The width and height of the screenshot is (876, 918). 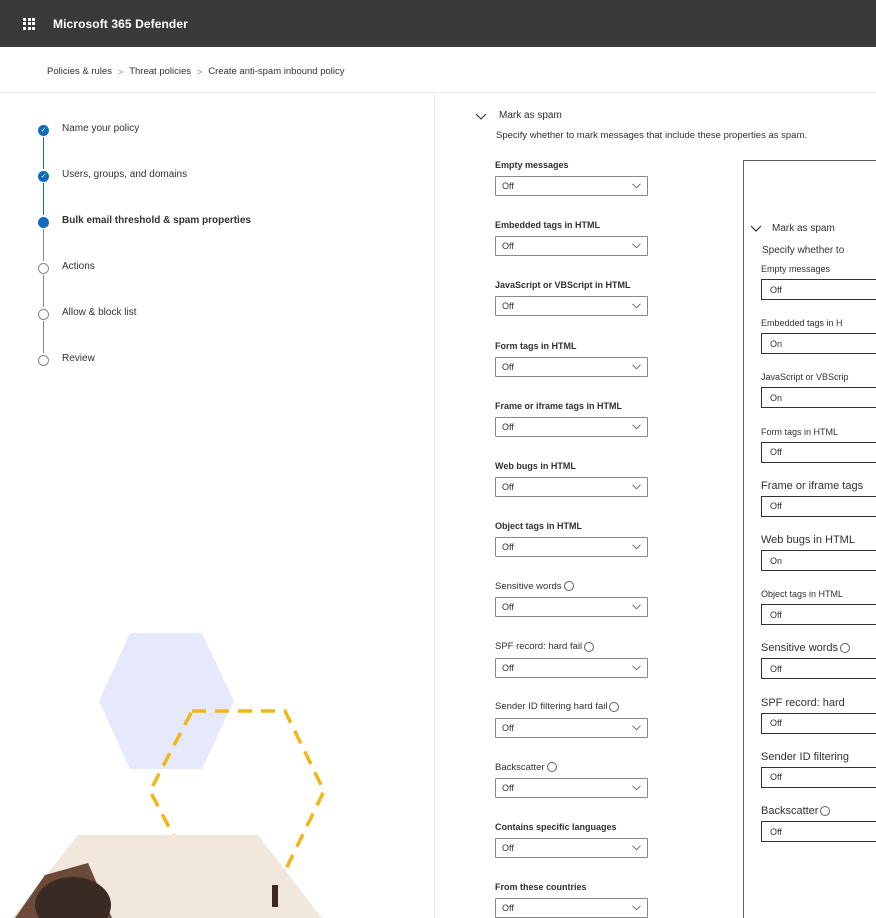 I want to click on zoomed-field: Sensitive words Off, so click(x=818, y=661).